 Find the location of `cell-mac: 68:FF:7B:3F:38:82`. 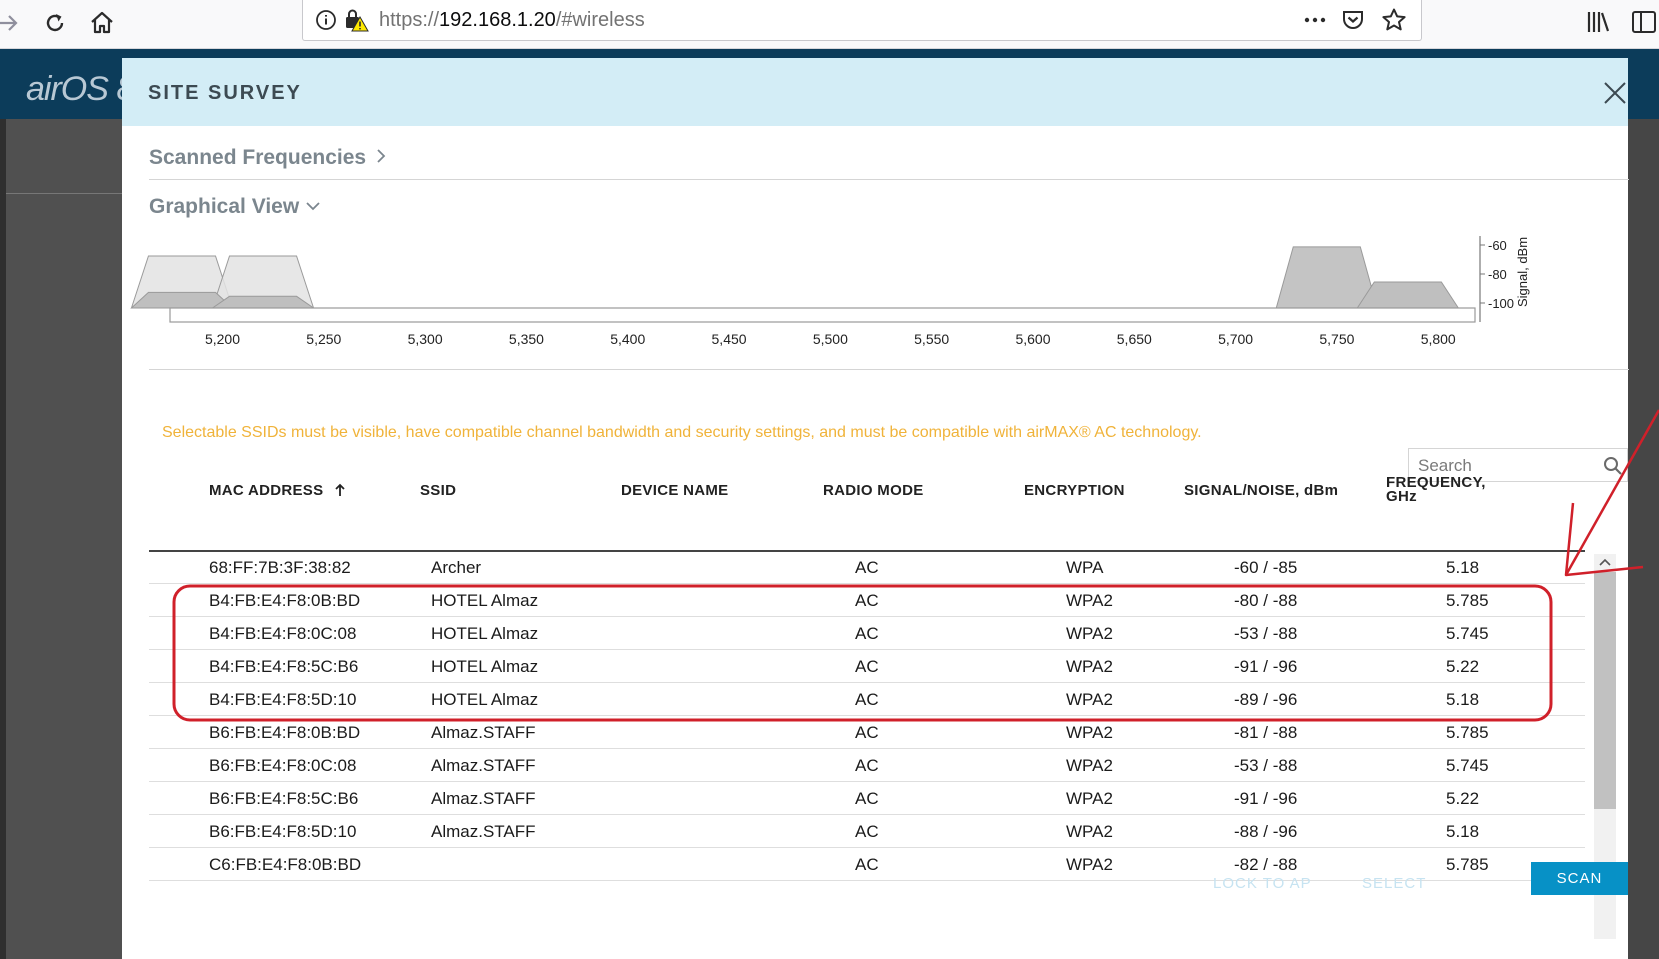

cell-mac: 68:FF:7B:3F:38:82 is located at coordinates (280, 567).